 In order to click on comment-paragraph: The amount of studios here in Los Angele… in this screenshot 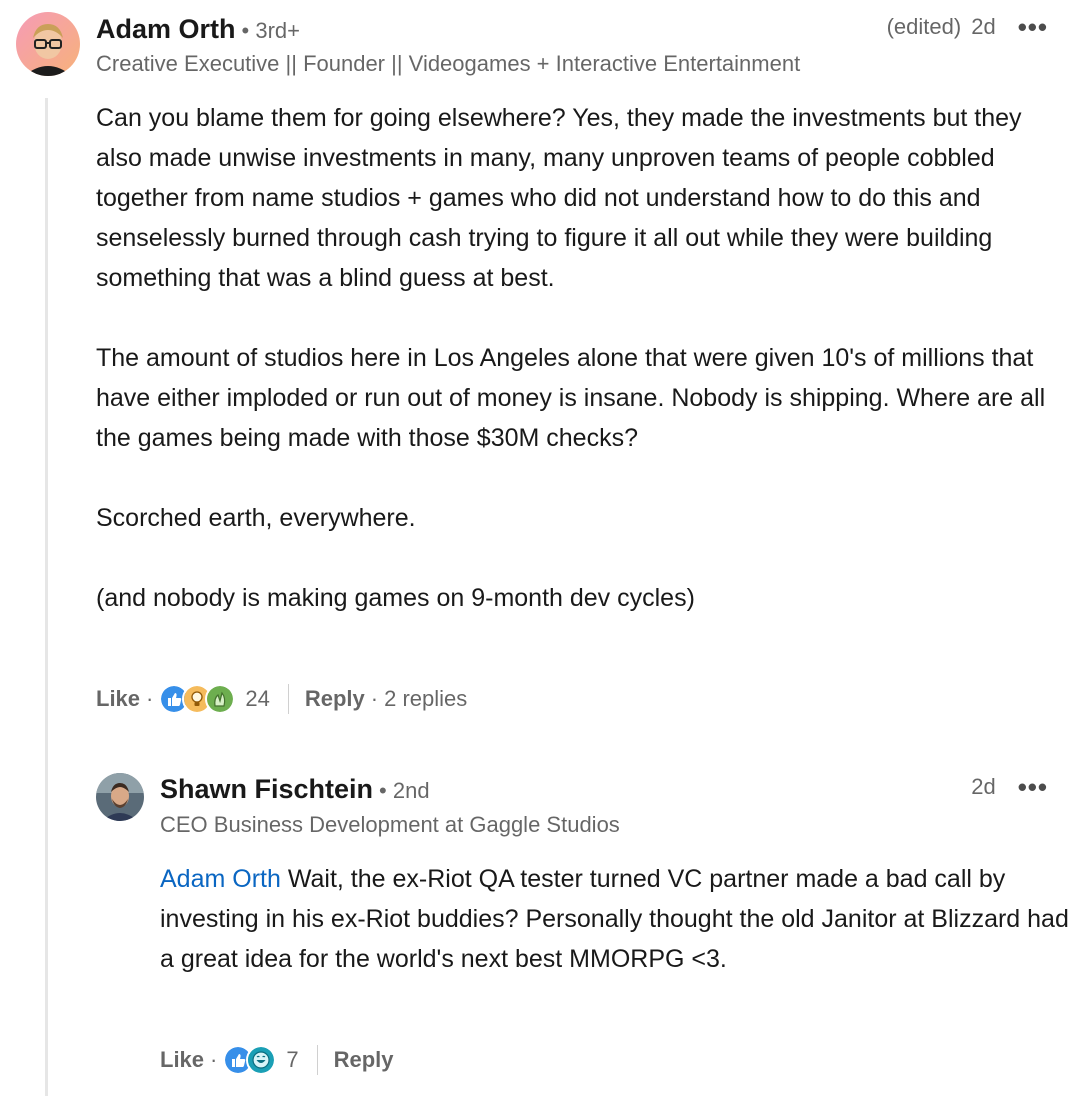, I will do `click(571, 398)`.